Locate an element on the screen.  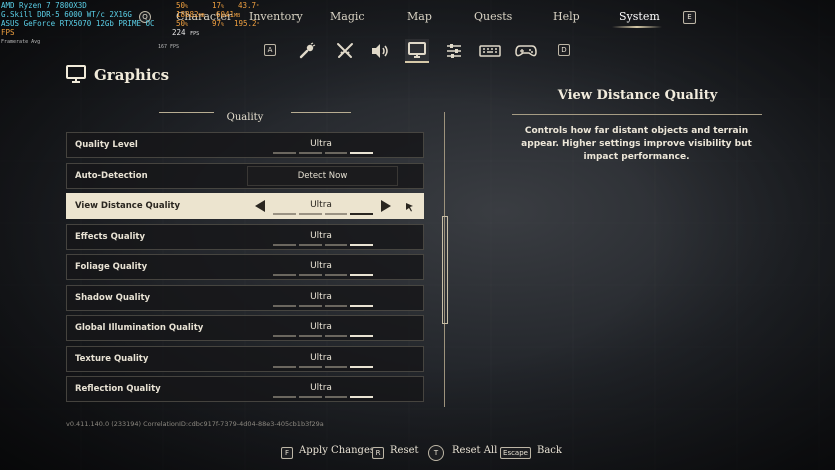
overlay-gpu: ASUS GeForce RTX5070 12Gb PRIME OC is located at coordinates (78, 23).